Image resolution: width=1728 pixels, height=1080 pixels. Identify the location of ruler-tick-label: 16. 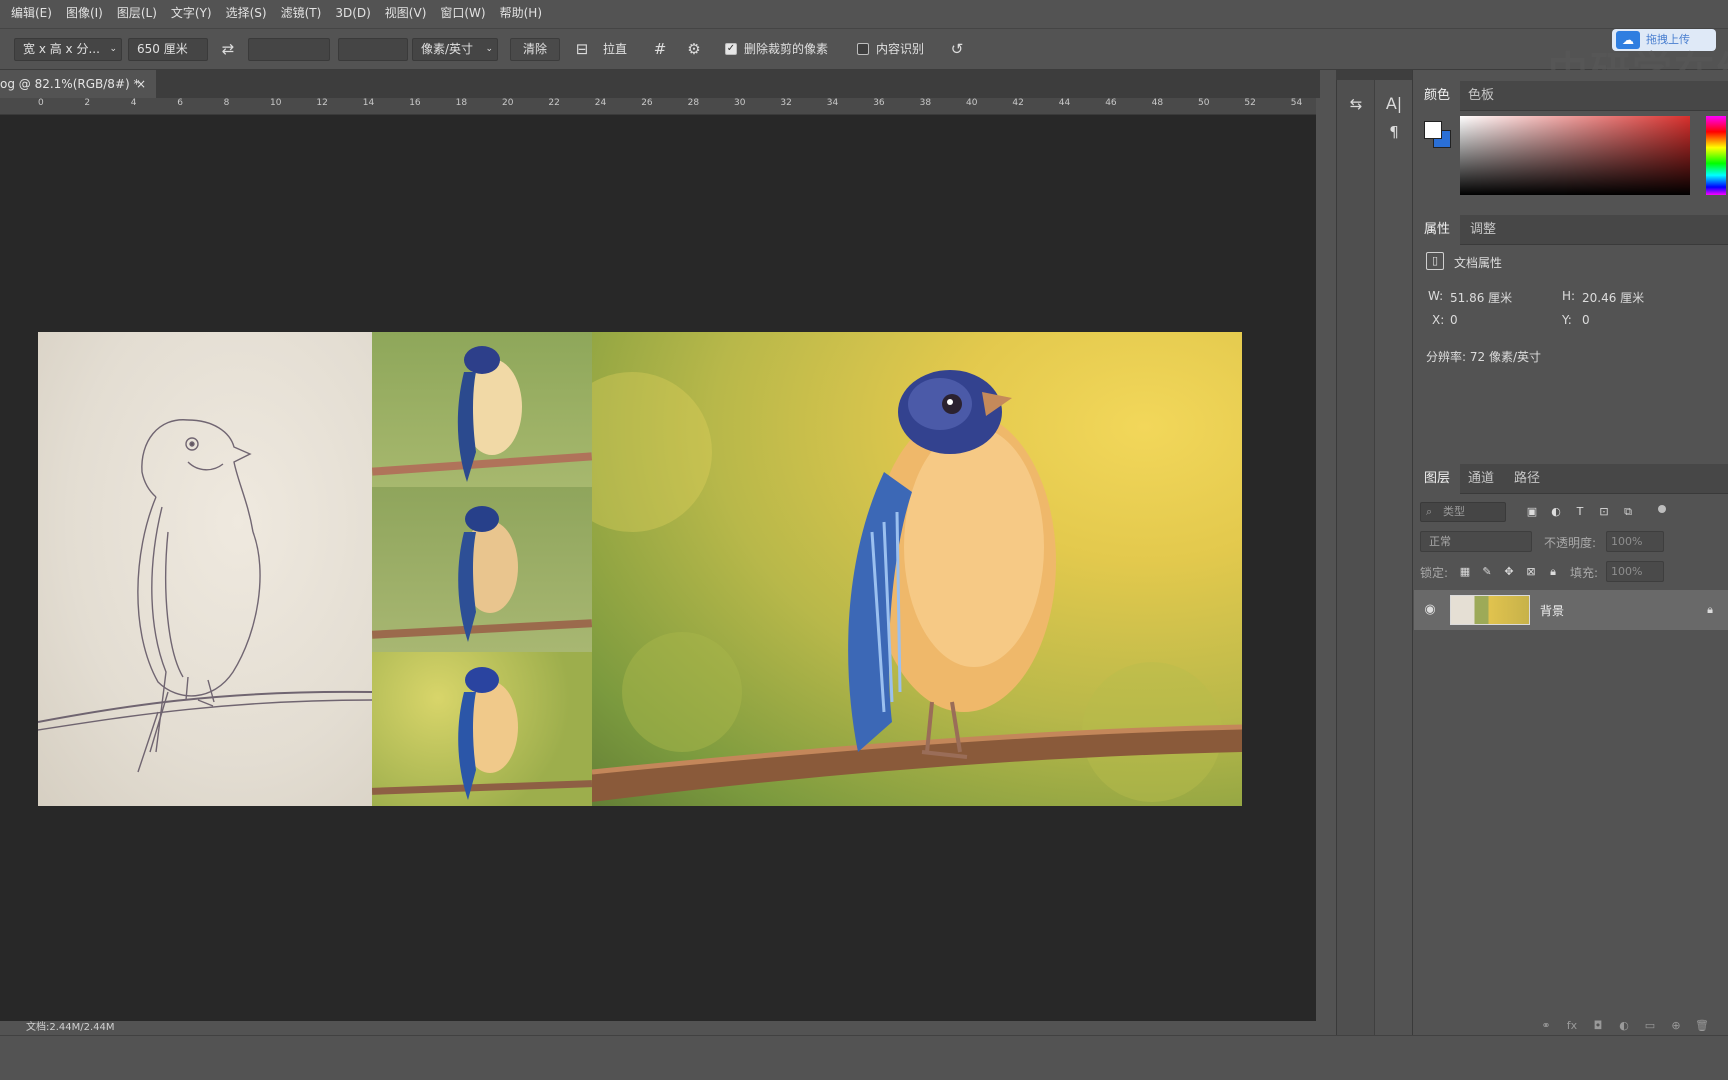
(415, 103).